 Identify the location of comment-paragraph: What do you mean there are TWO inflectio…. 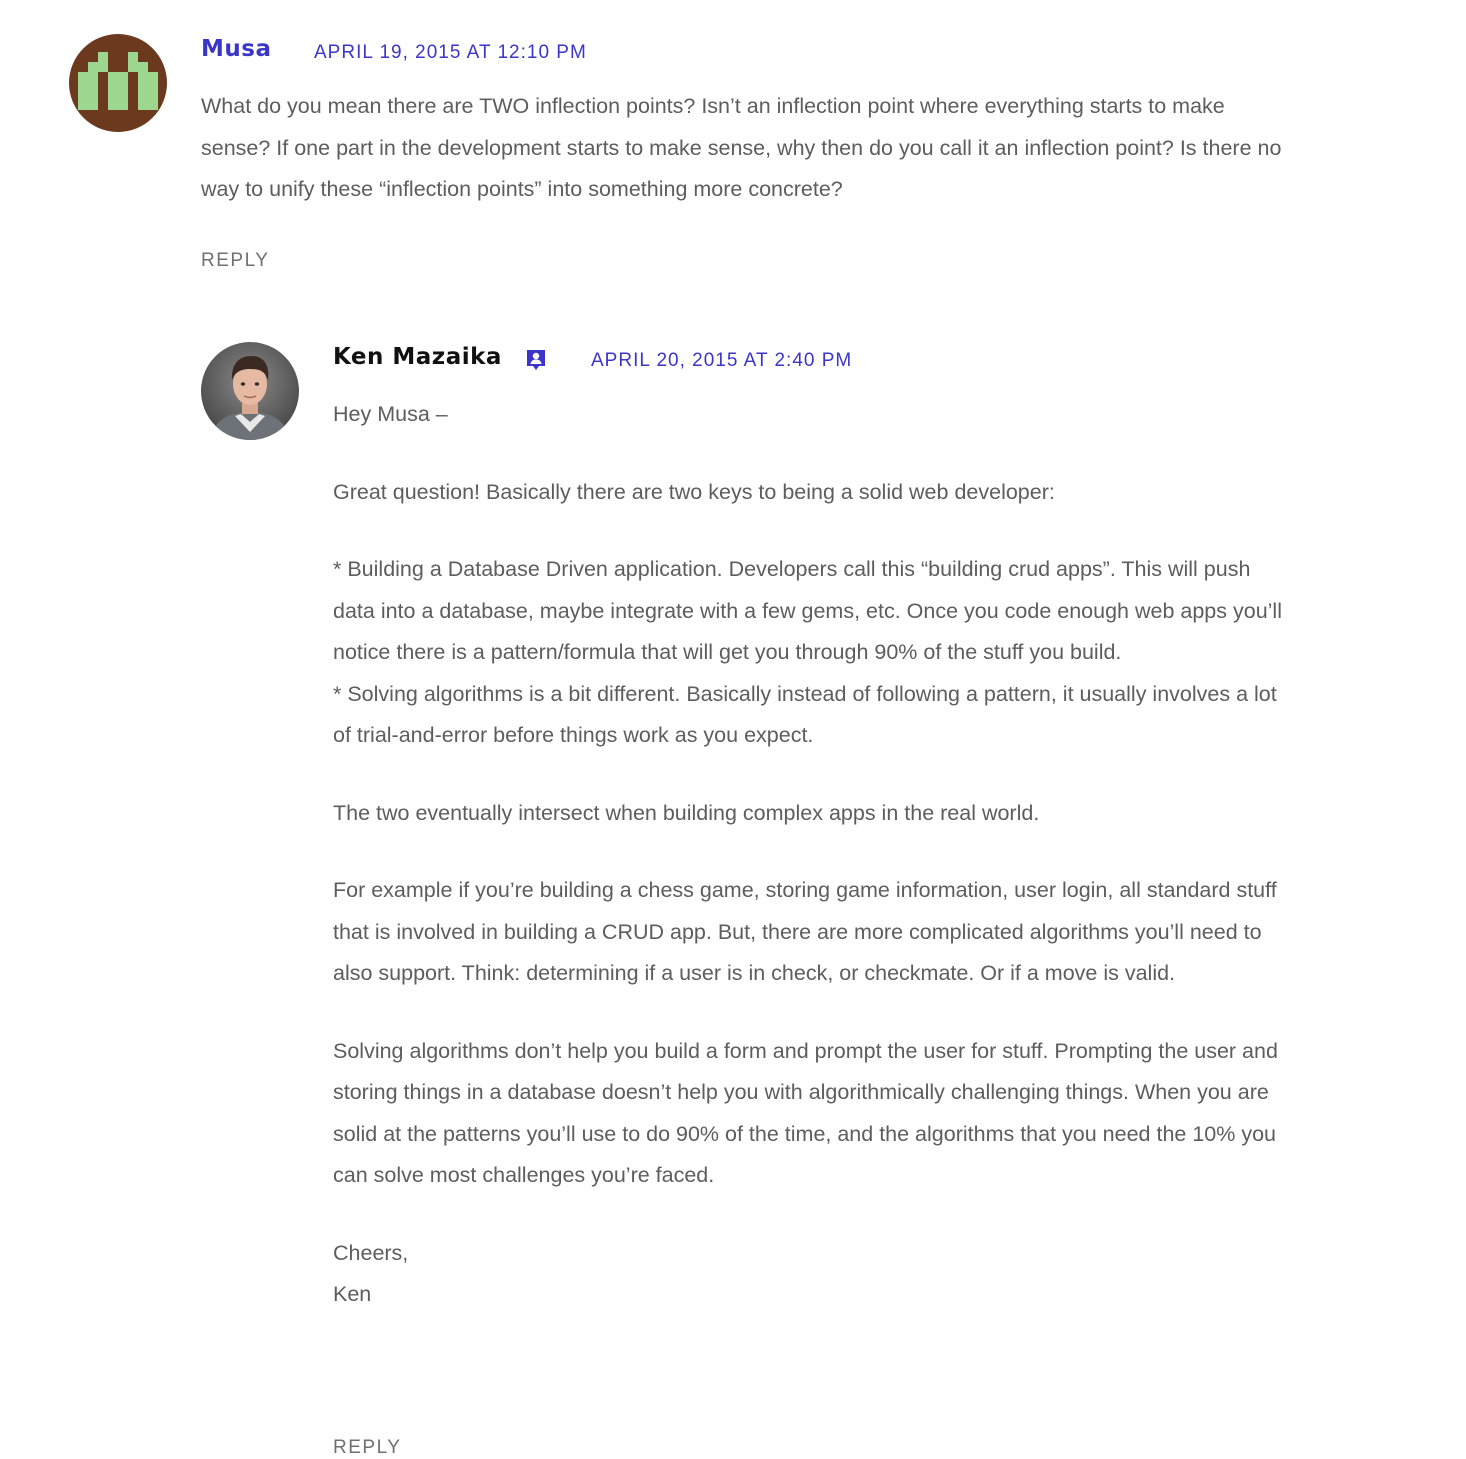
(741, 147).